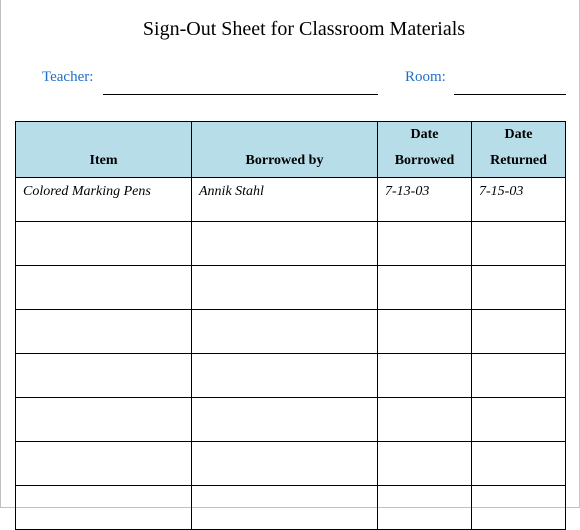 This screenshot has width=580, height=530. Describe the element at coordinates (240, 94) in the screenshot. I see `teacher-field` at that location.